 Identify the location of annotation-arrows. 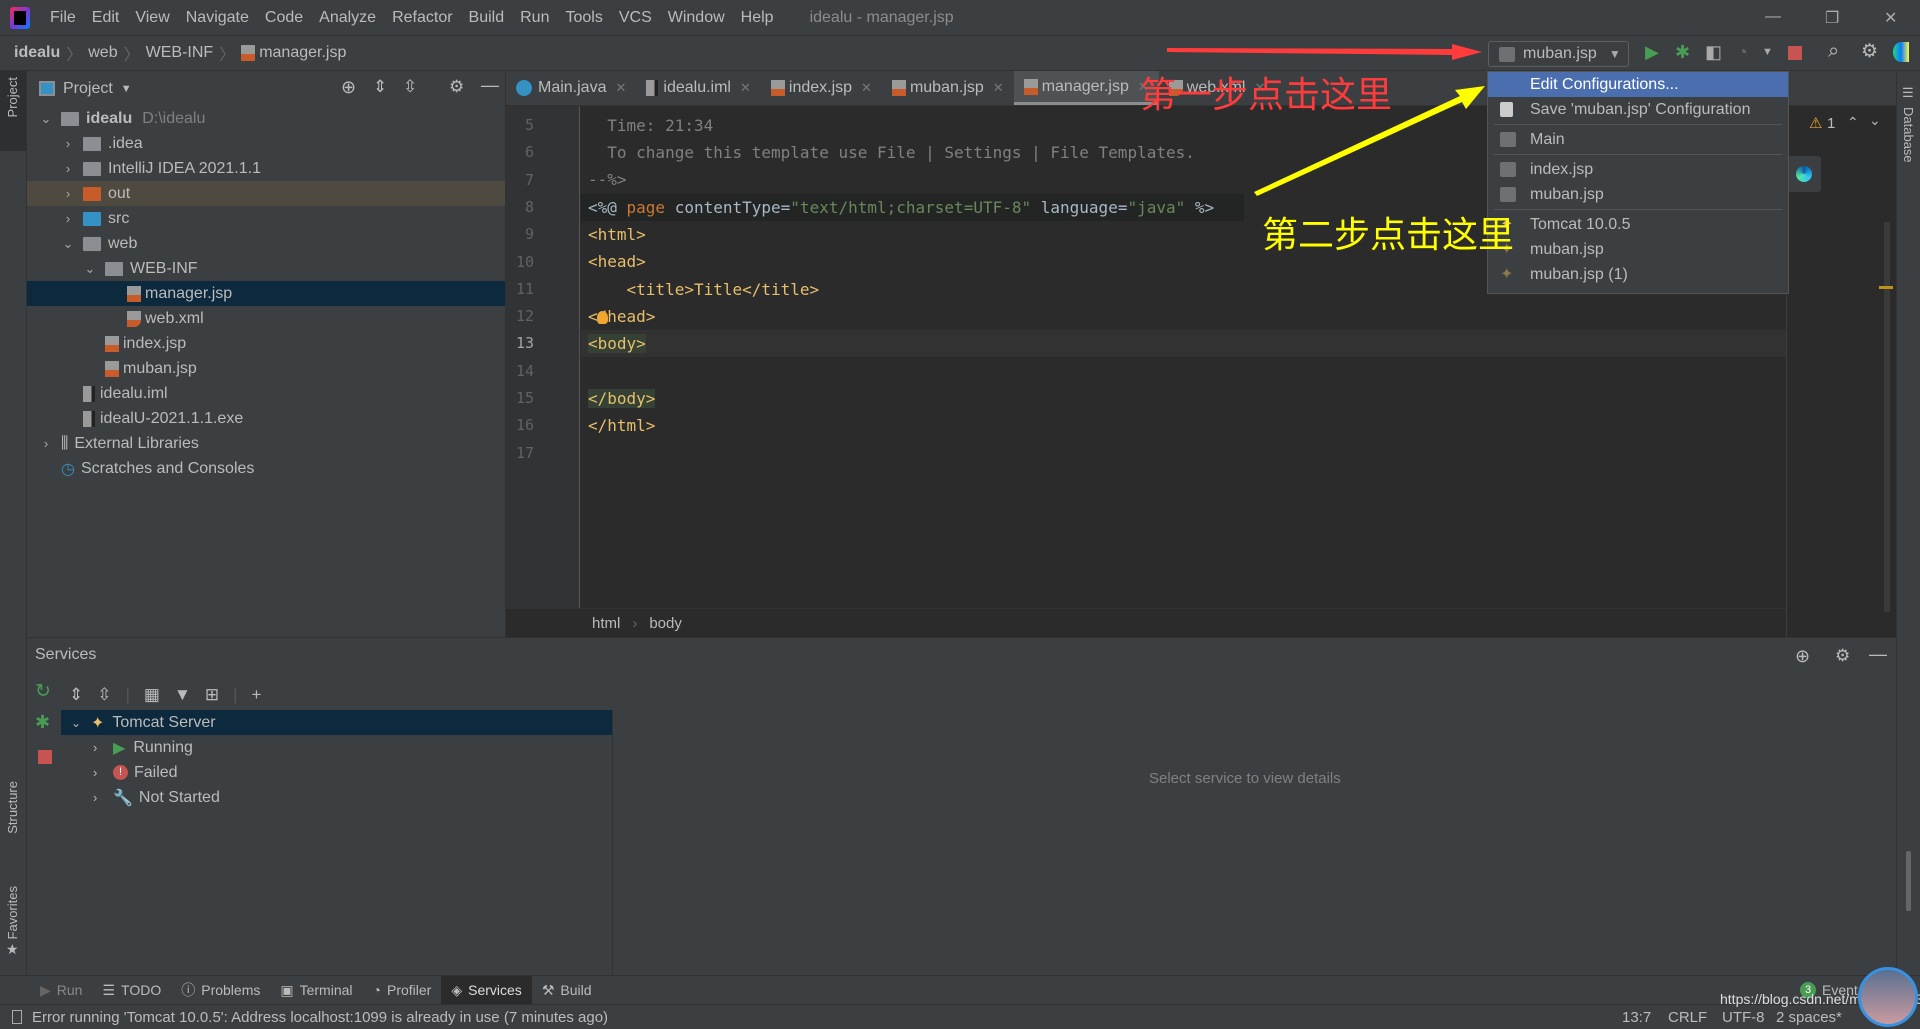
(1326, 120).